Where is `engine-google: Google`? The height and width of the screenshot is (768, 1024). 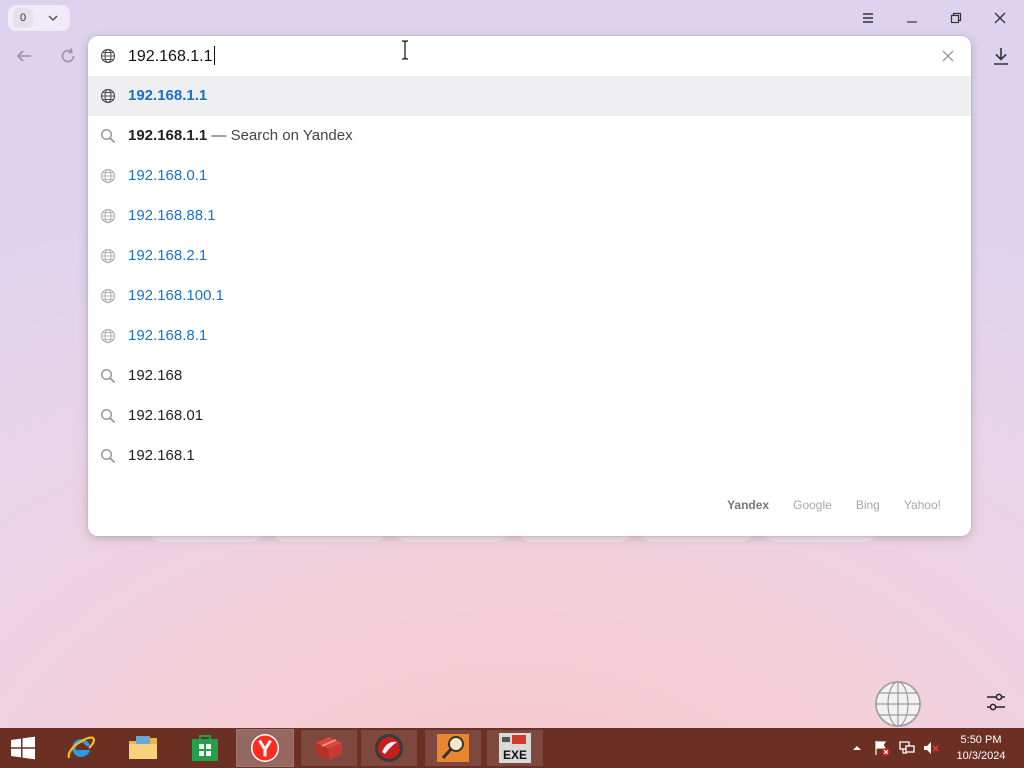
engine-google: Google is located at coordinates (812, 505).